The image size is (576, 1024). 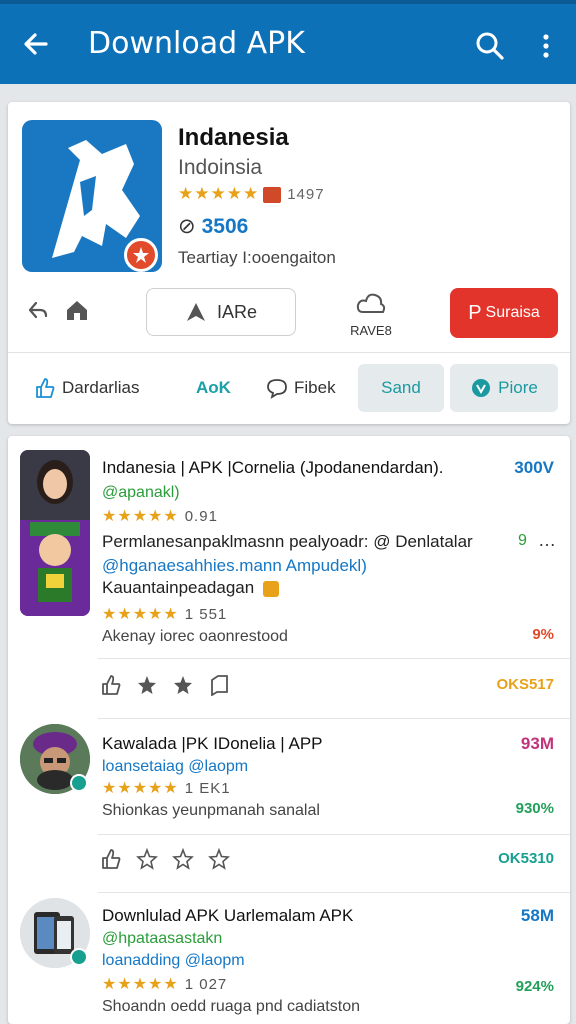 What do you see at coordinates (211, 810) in the screenshot?
I see `item-description: Shionkas yeunpmanah sanalal` at bounding box center [211, 810].